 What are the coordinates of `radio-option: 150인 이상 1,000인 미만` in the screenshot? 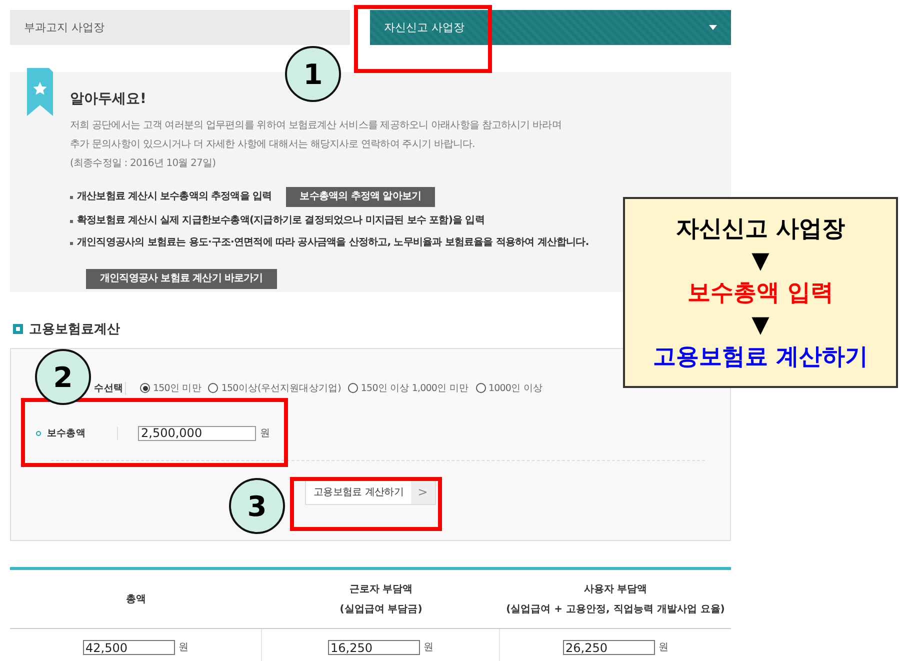 It's located at (408, 388).